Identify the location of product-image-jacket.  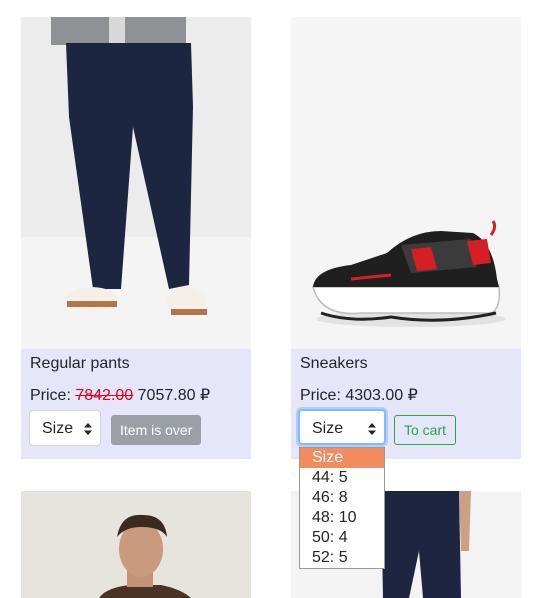
(136, 544).